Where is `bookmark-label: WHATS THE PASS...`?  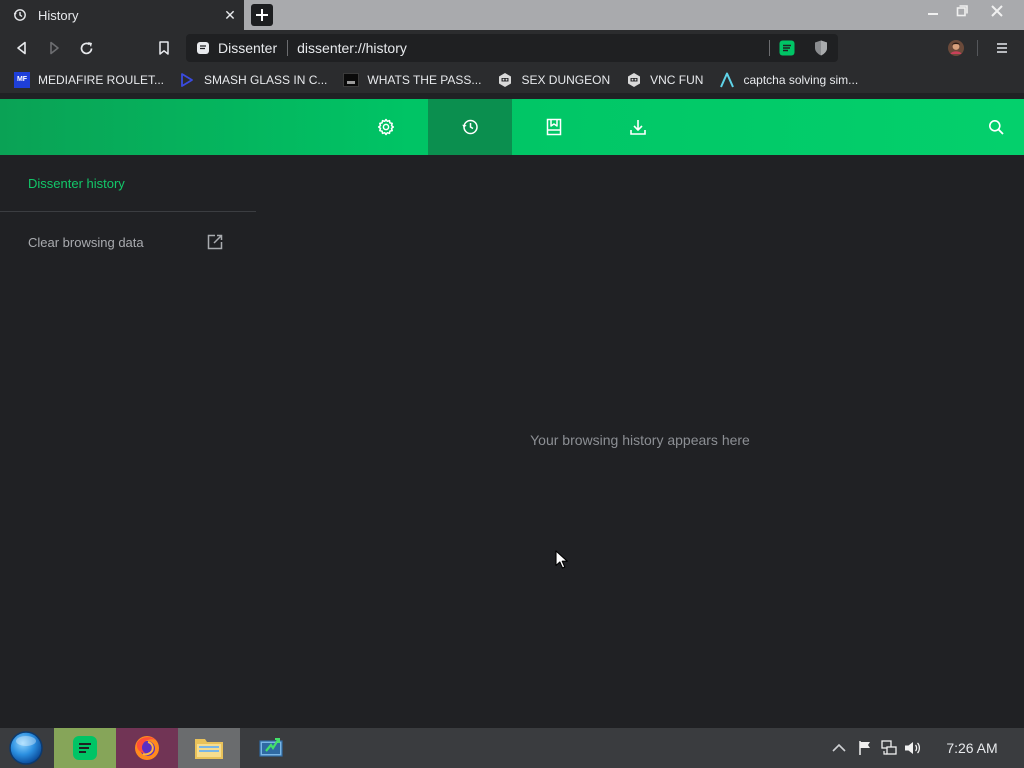
bookmark-label: WHATS THE PASS... is located at coordinates (424, 79).